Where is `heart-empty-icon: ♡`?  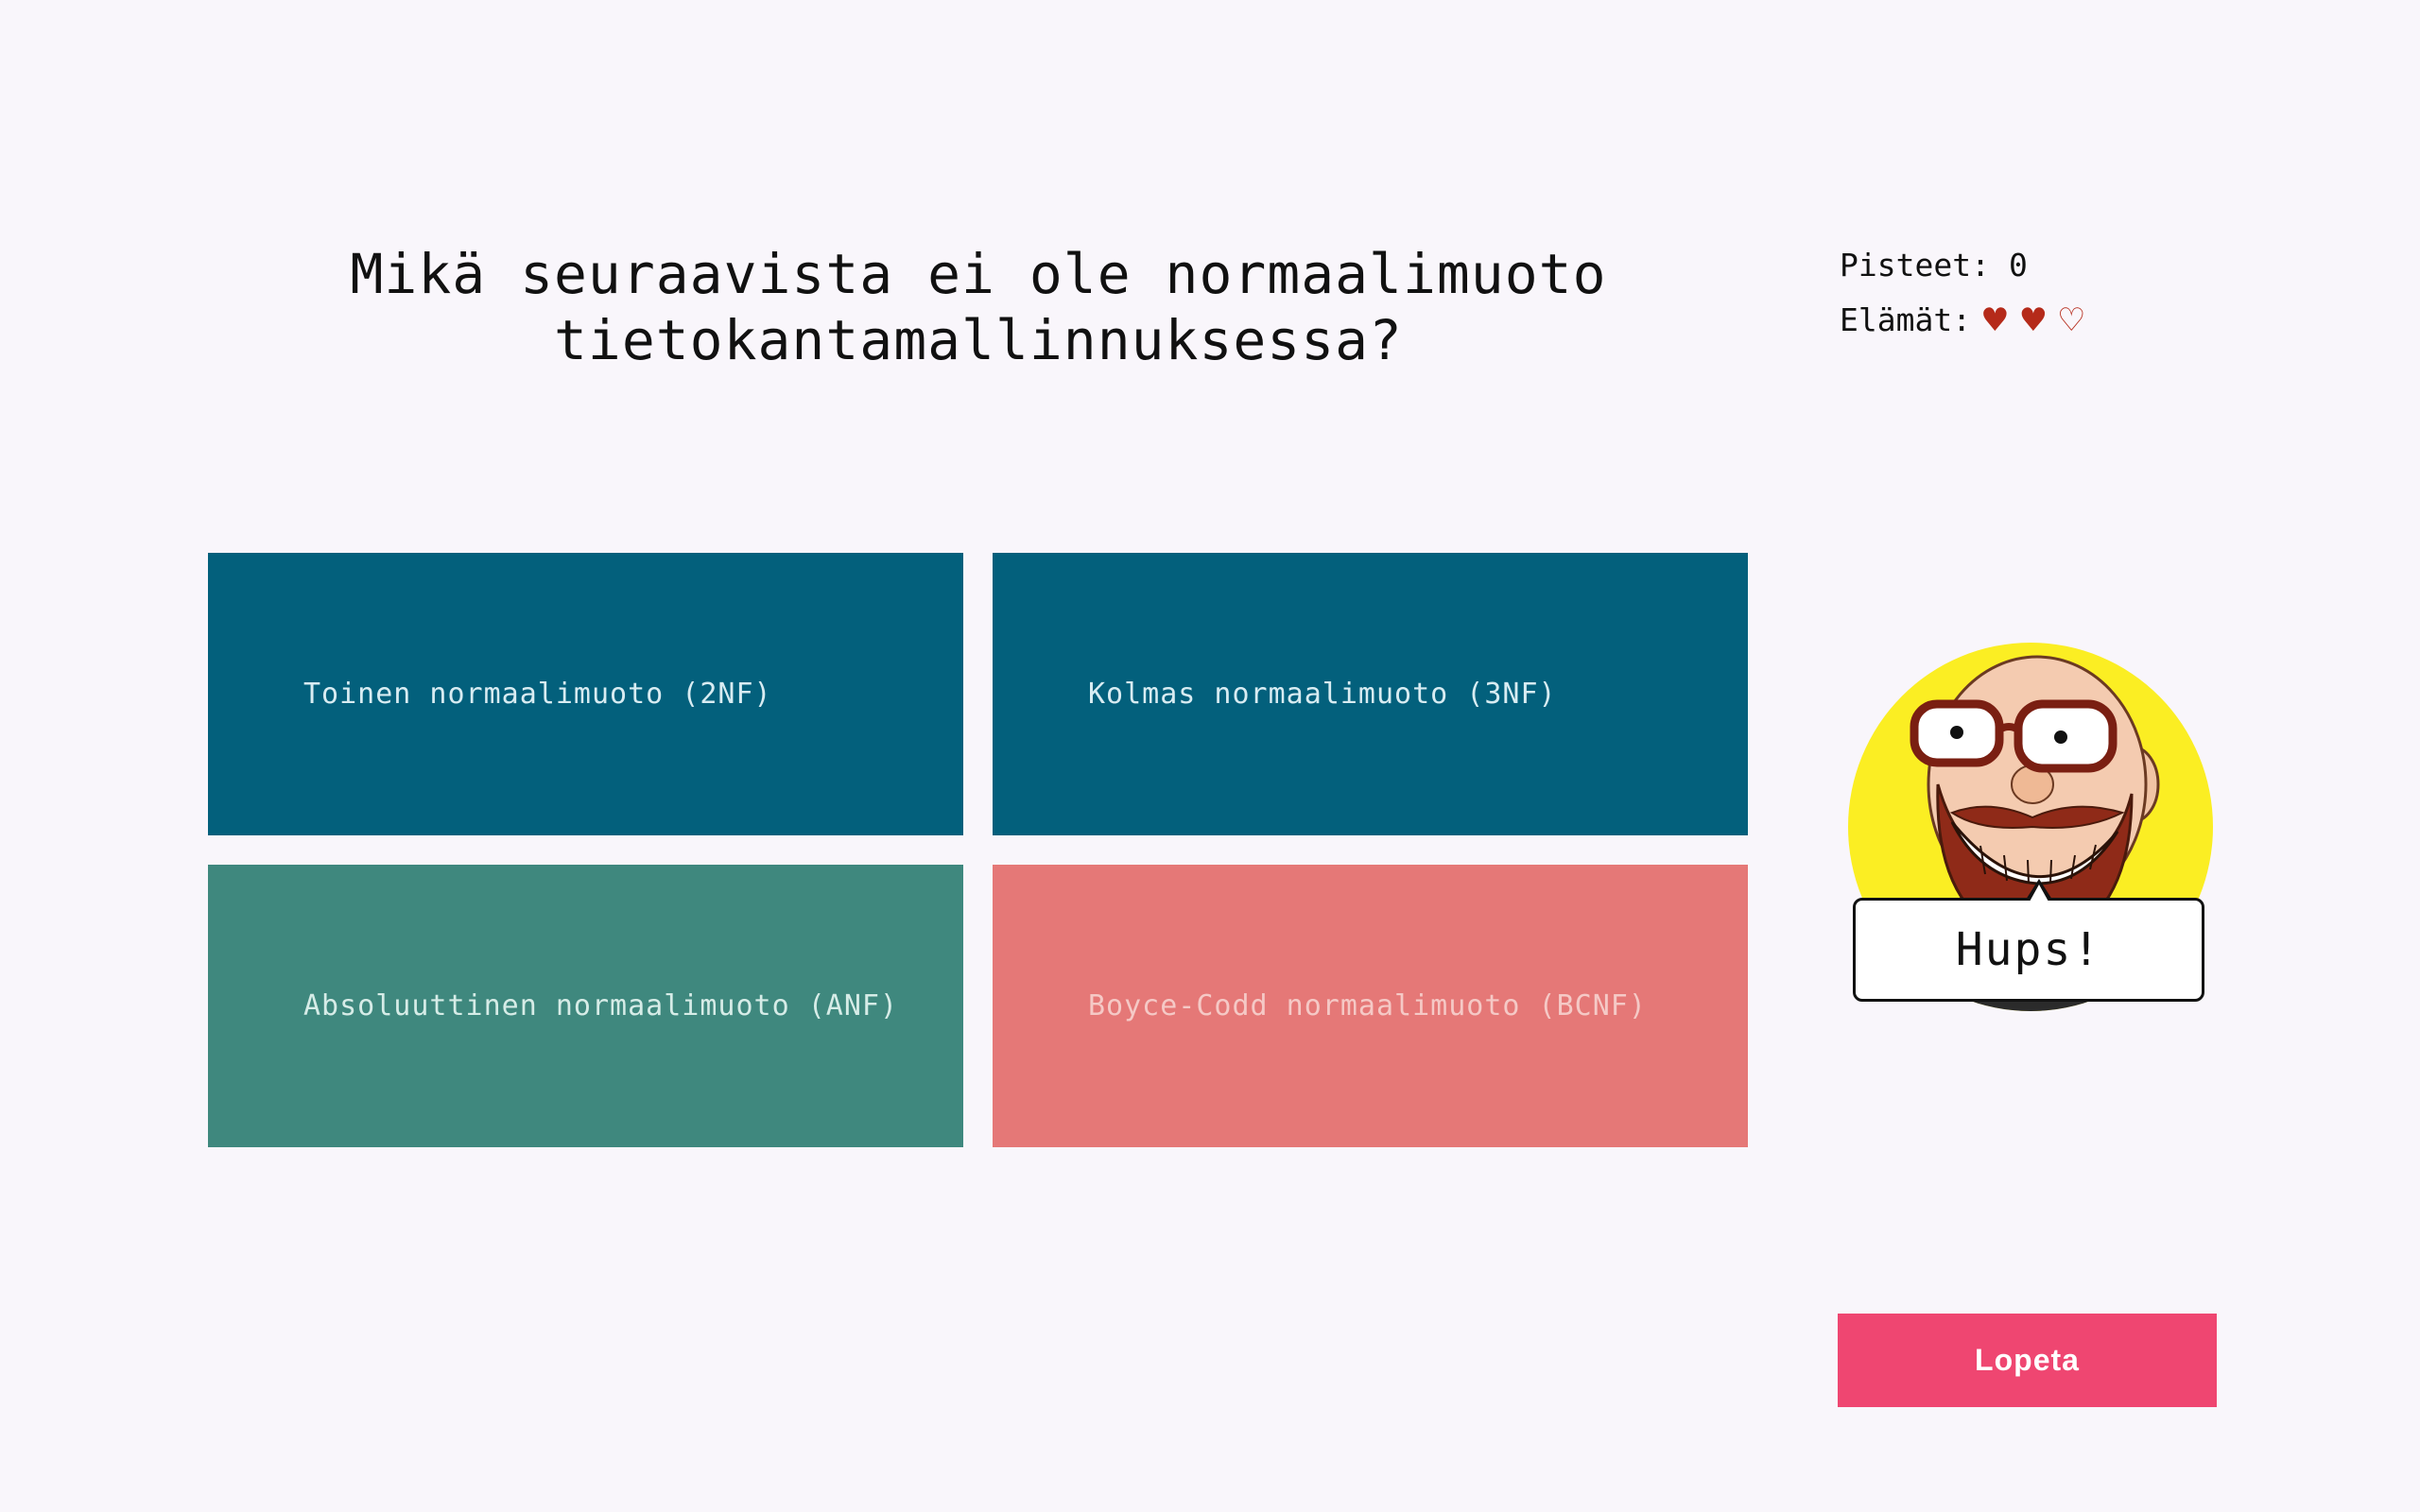
heart-empty-icon: ♡ is located at coordinates (2071, 320).